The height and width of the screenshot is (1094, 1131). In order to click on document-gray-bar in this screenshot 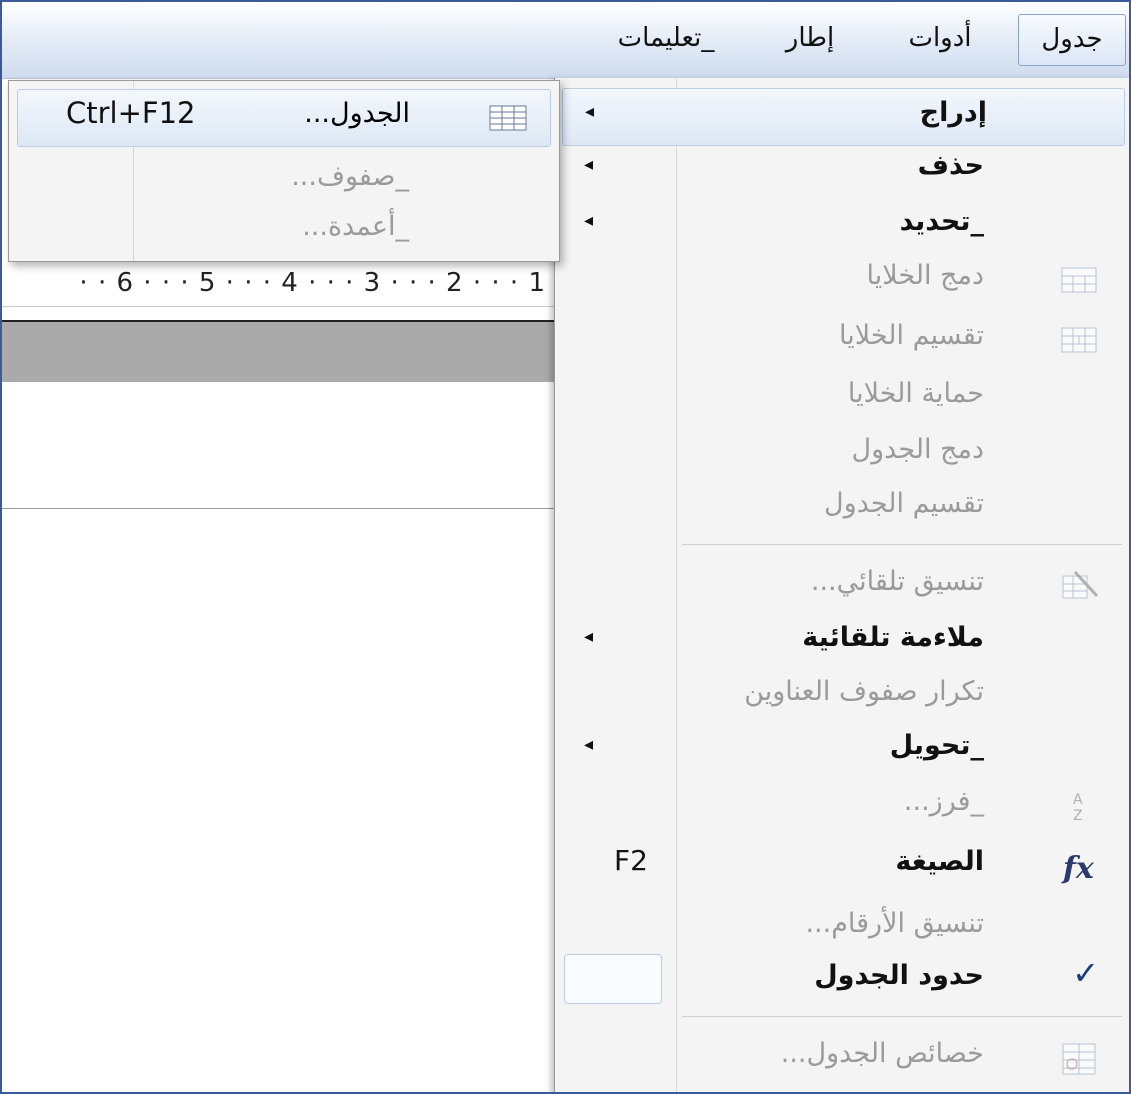, I will do `click(278, 352)`.